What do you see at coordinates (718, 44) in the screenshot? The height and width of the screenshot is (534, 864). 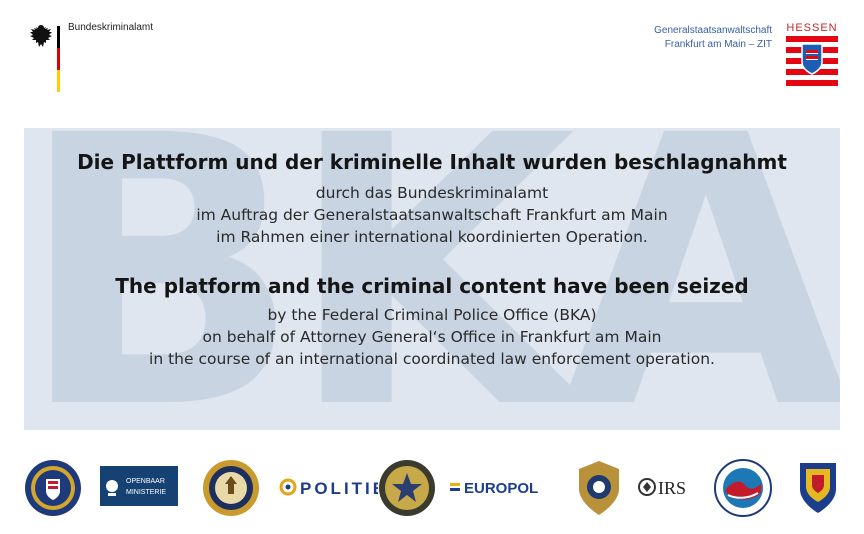 I see `prosecutor-line-2: Frankfurt am Main – ZIT` at bounding box center [718, 44].